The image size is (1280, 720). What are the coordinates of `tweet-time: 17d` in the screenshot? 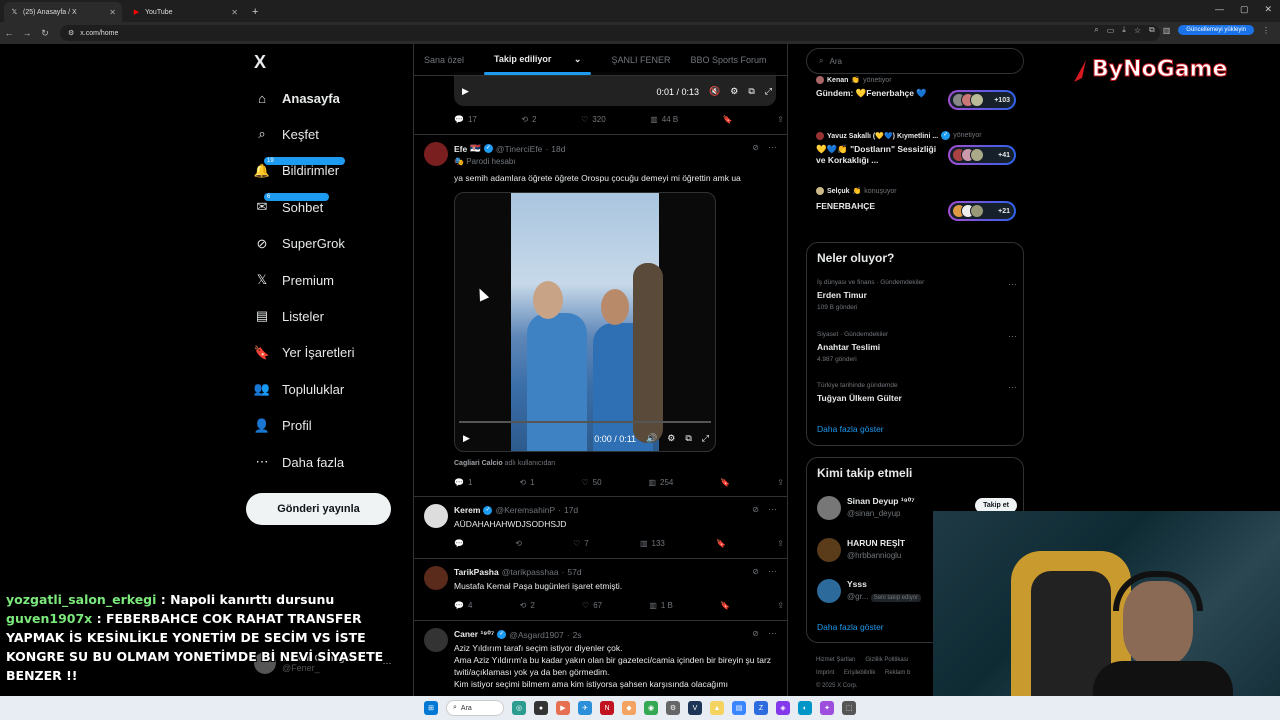 It's located at (571, 510).